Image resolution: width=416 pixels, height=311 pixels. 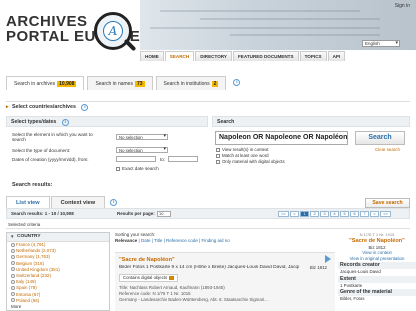 What do you see at coordinates (118, 168) in the screenshot?
I see `exact-date-checkbox` at bounding box center [118, 168].